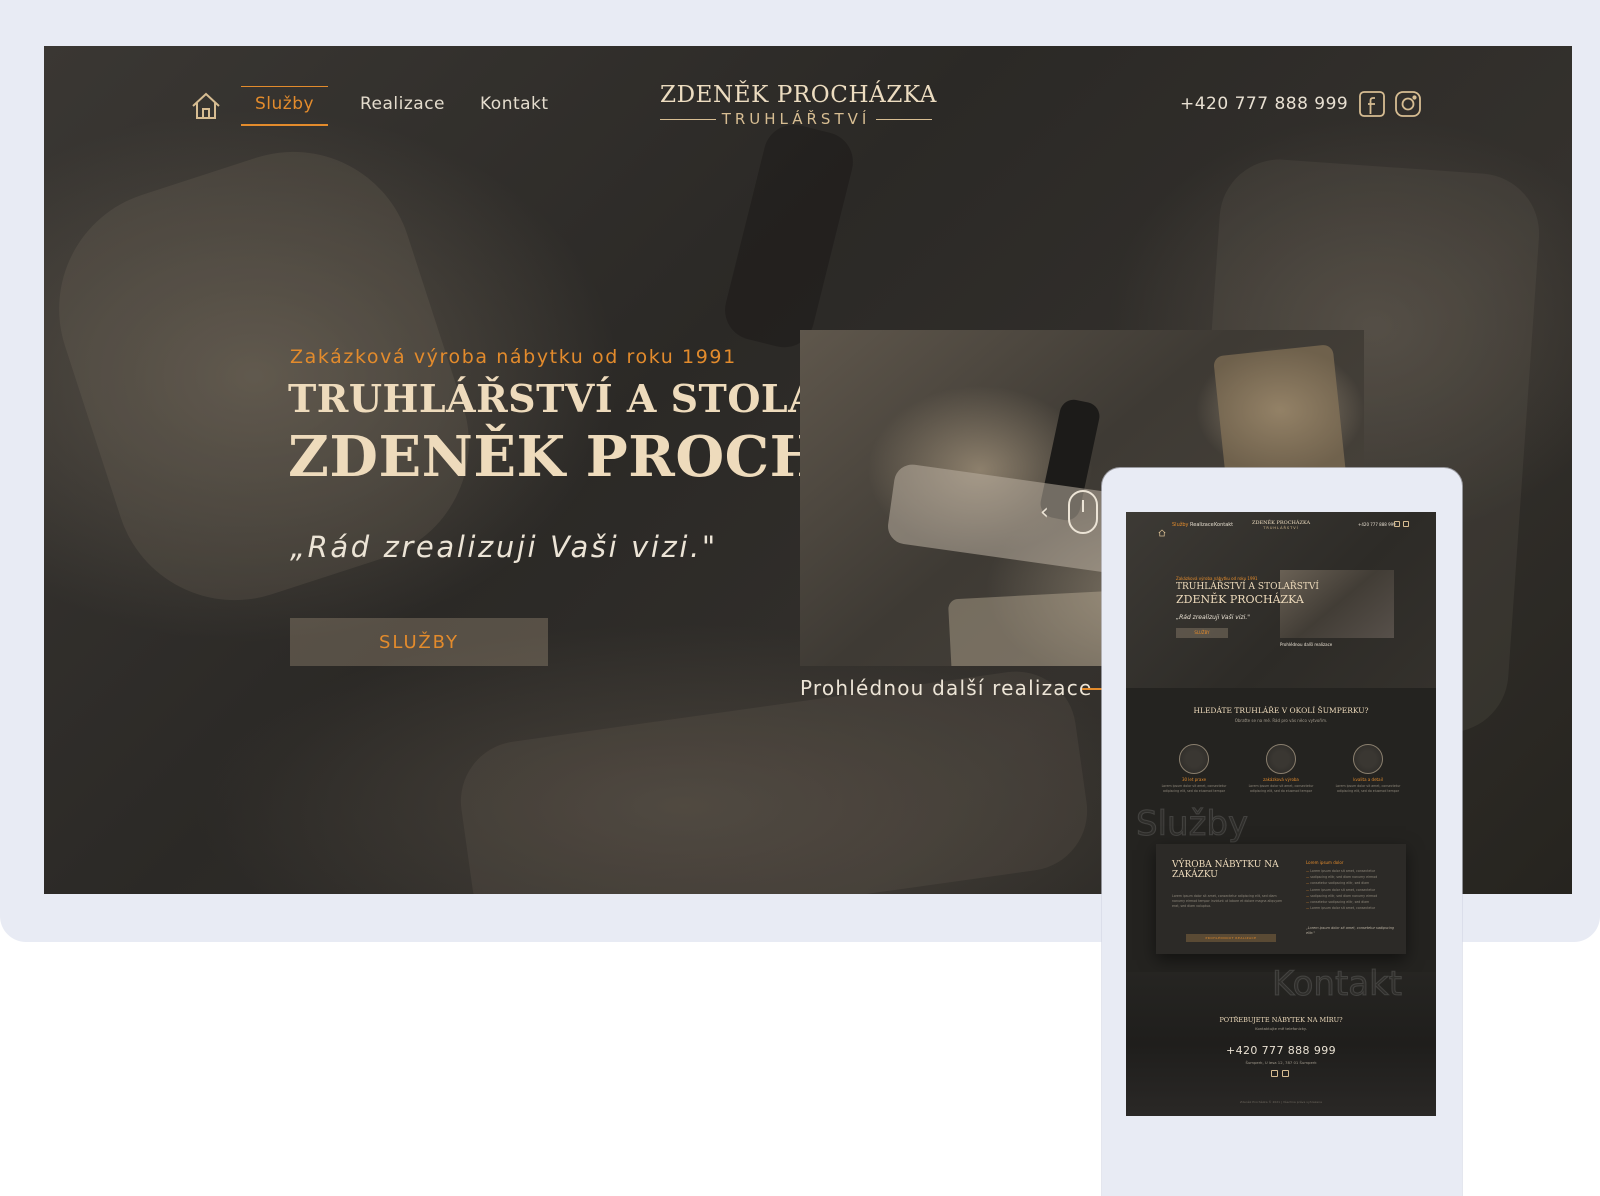  Describe the element at coordinates (514, 109) in the screenshot. I see `nav-link-kontakt: Kontakt` at that location.